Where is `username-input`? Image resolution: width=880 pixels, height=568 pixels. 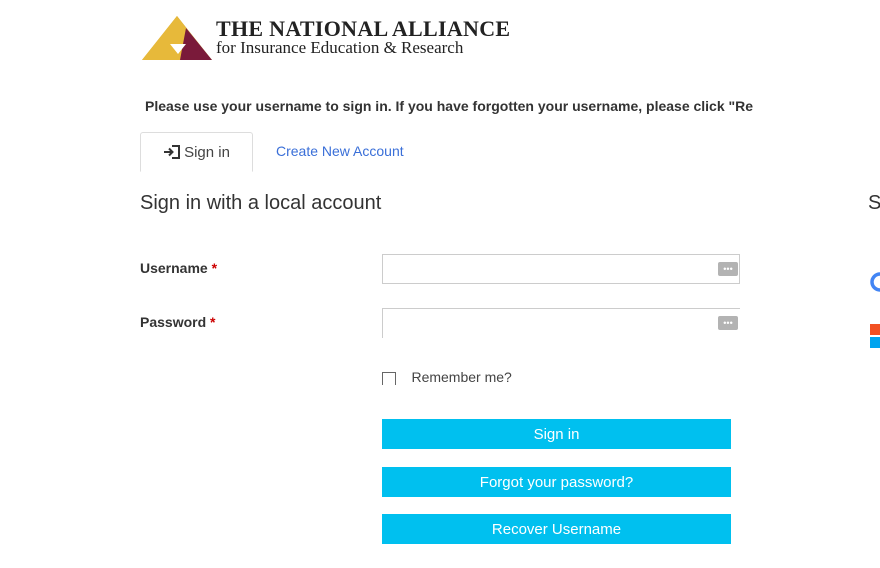 username-input is located at coordinates (561, 269).